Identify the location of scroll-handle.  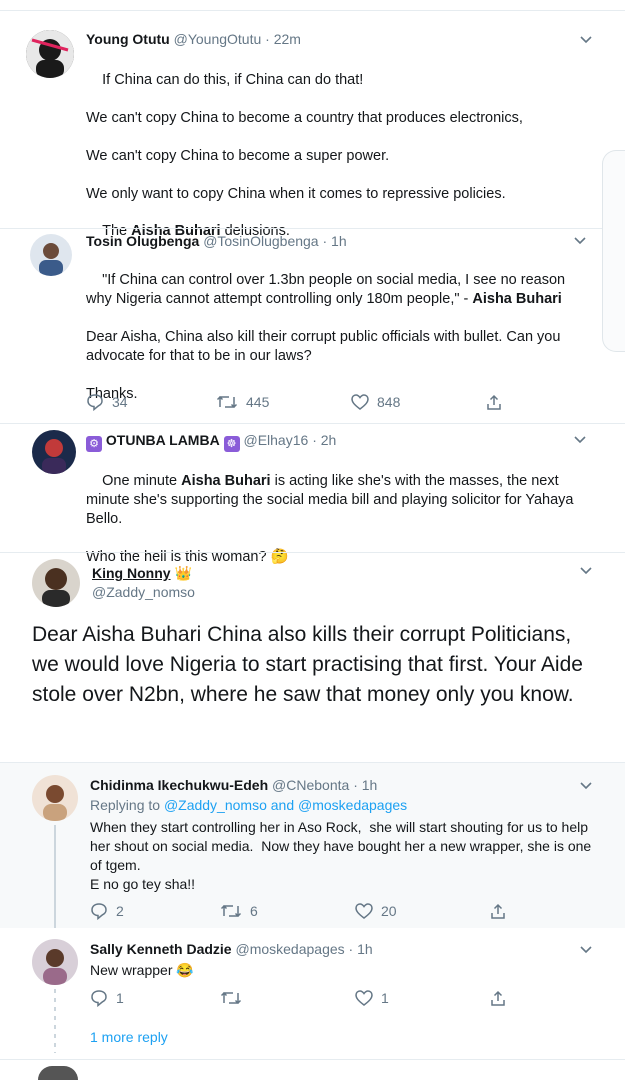
(613, 251).